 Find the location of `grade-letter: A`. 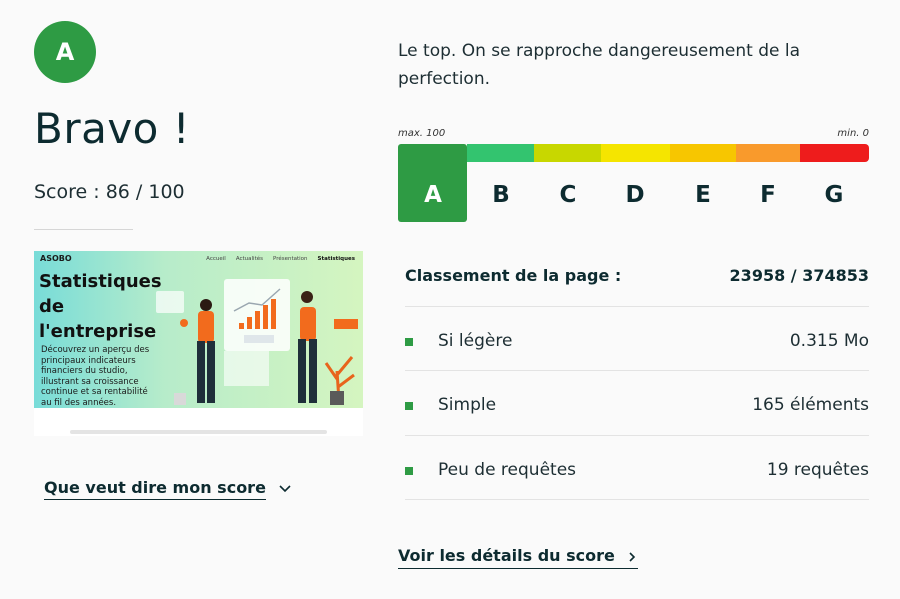

grade-letter: A is located at coordinates (65, 52).